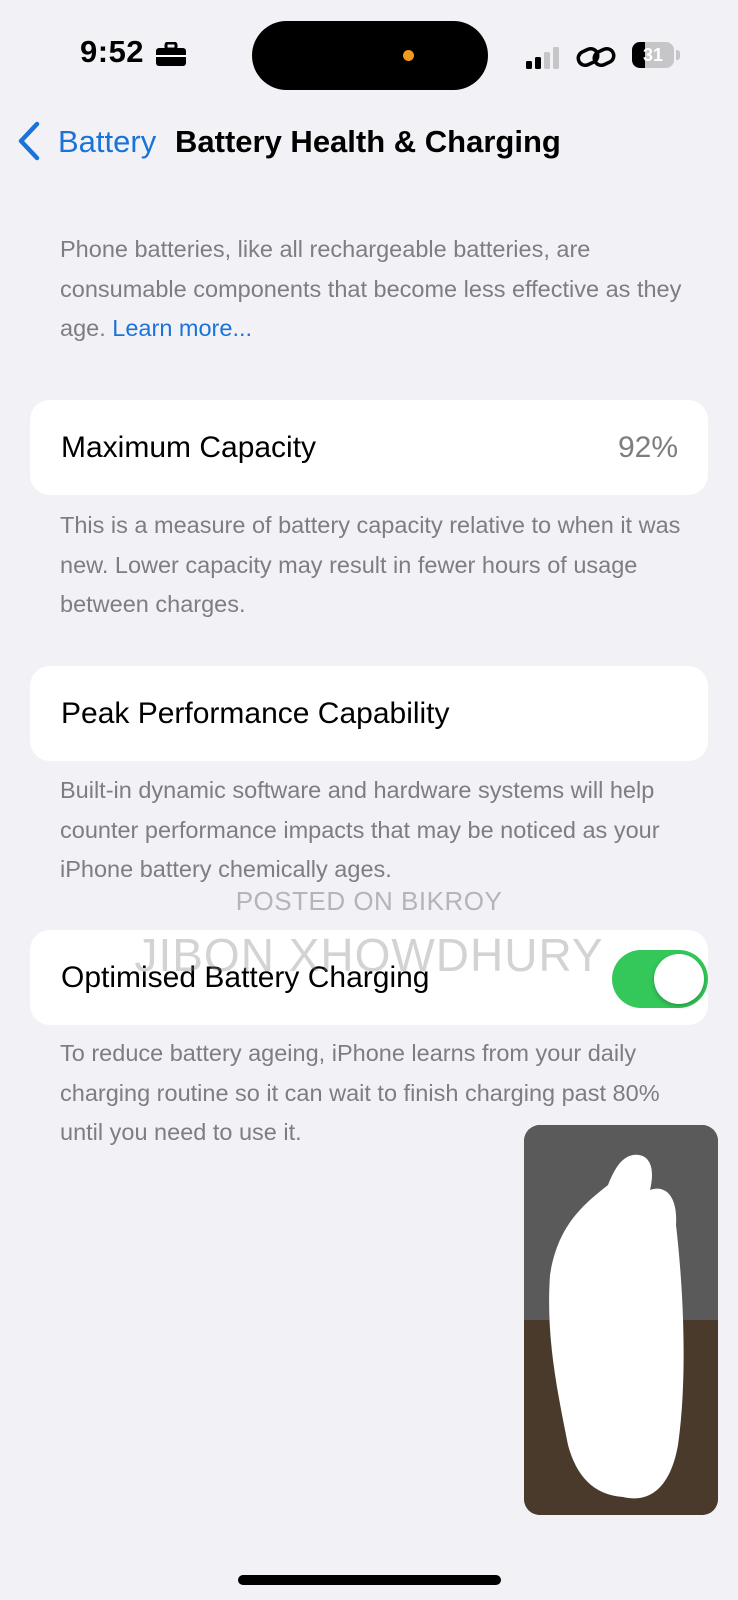  Describe the element at coordinates (189, 447) in the screenshot. I see `maximum-capacity-label: Maximum Capacity` at that location.